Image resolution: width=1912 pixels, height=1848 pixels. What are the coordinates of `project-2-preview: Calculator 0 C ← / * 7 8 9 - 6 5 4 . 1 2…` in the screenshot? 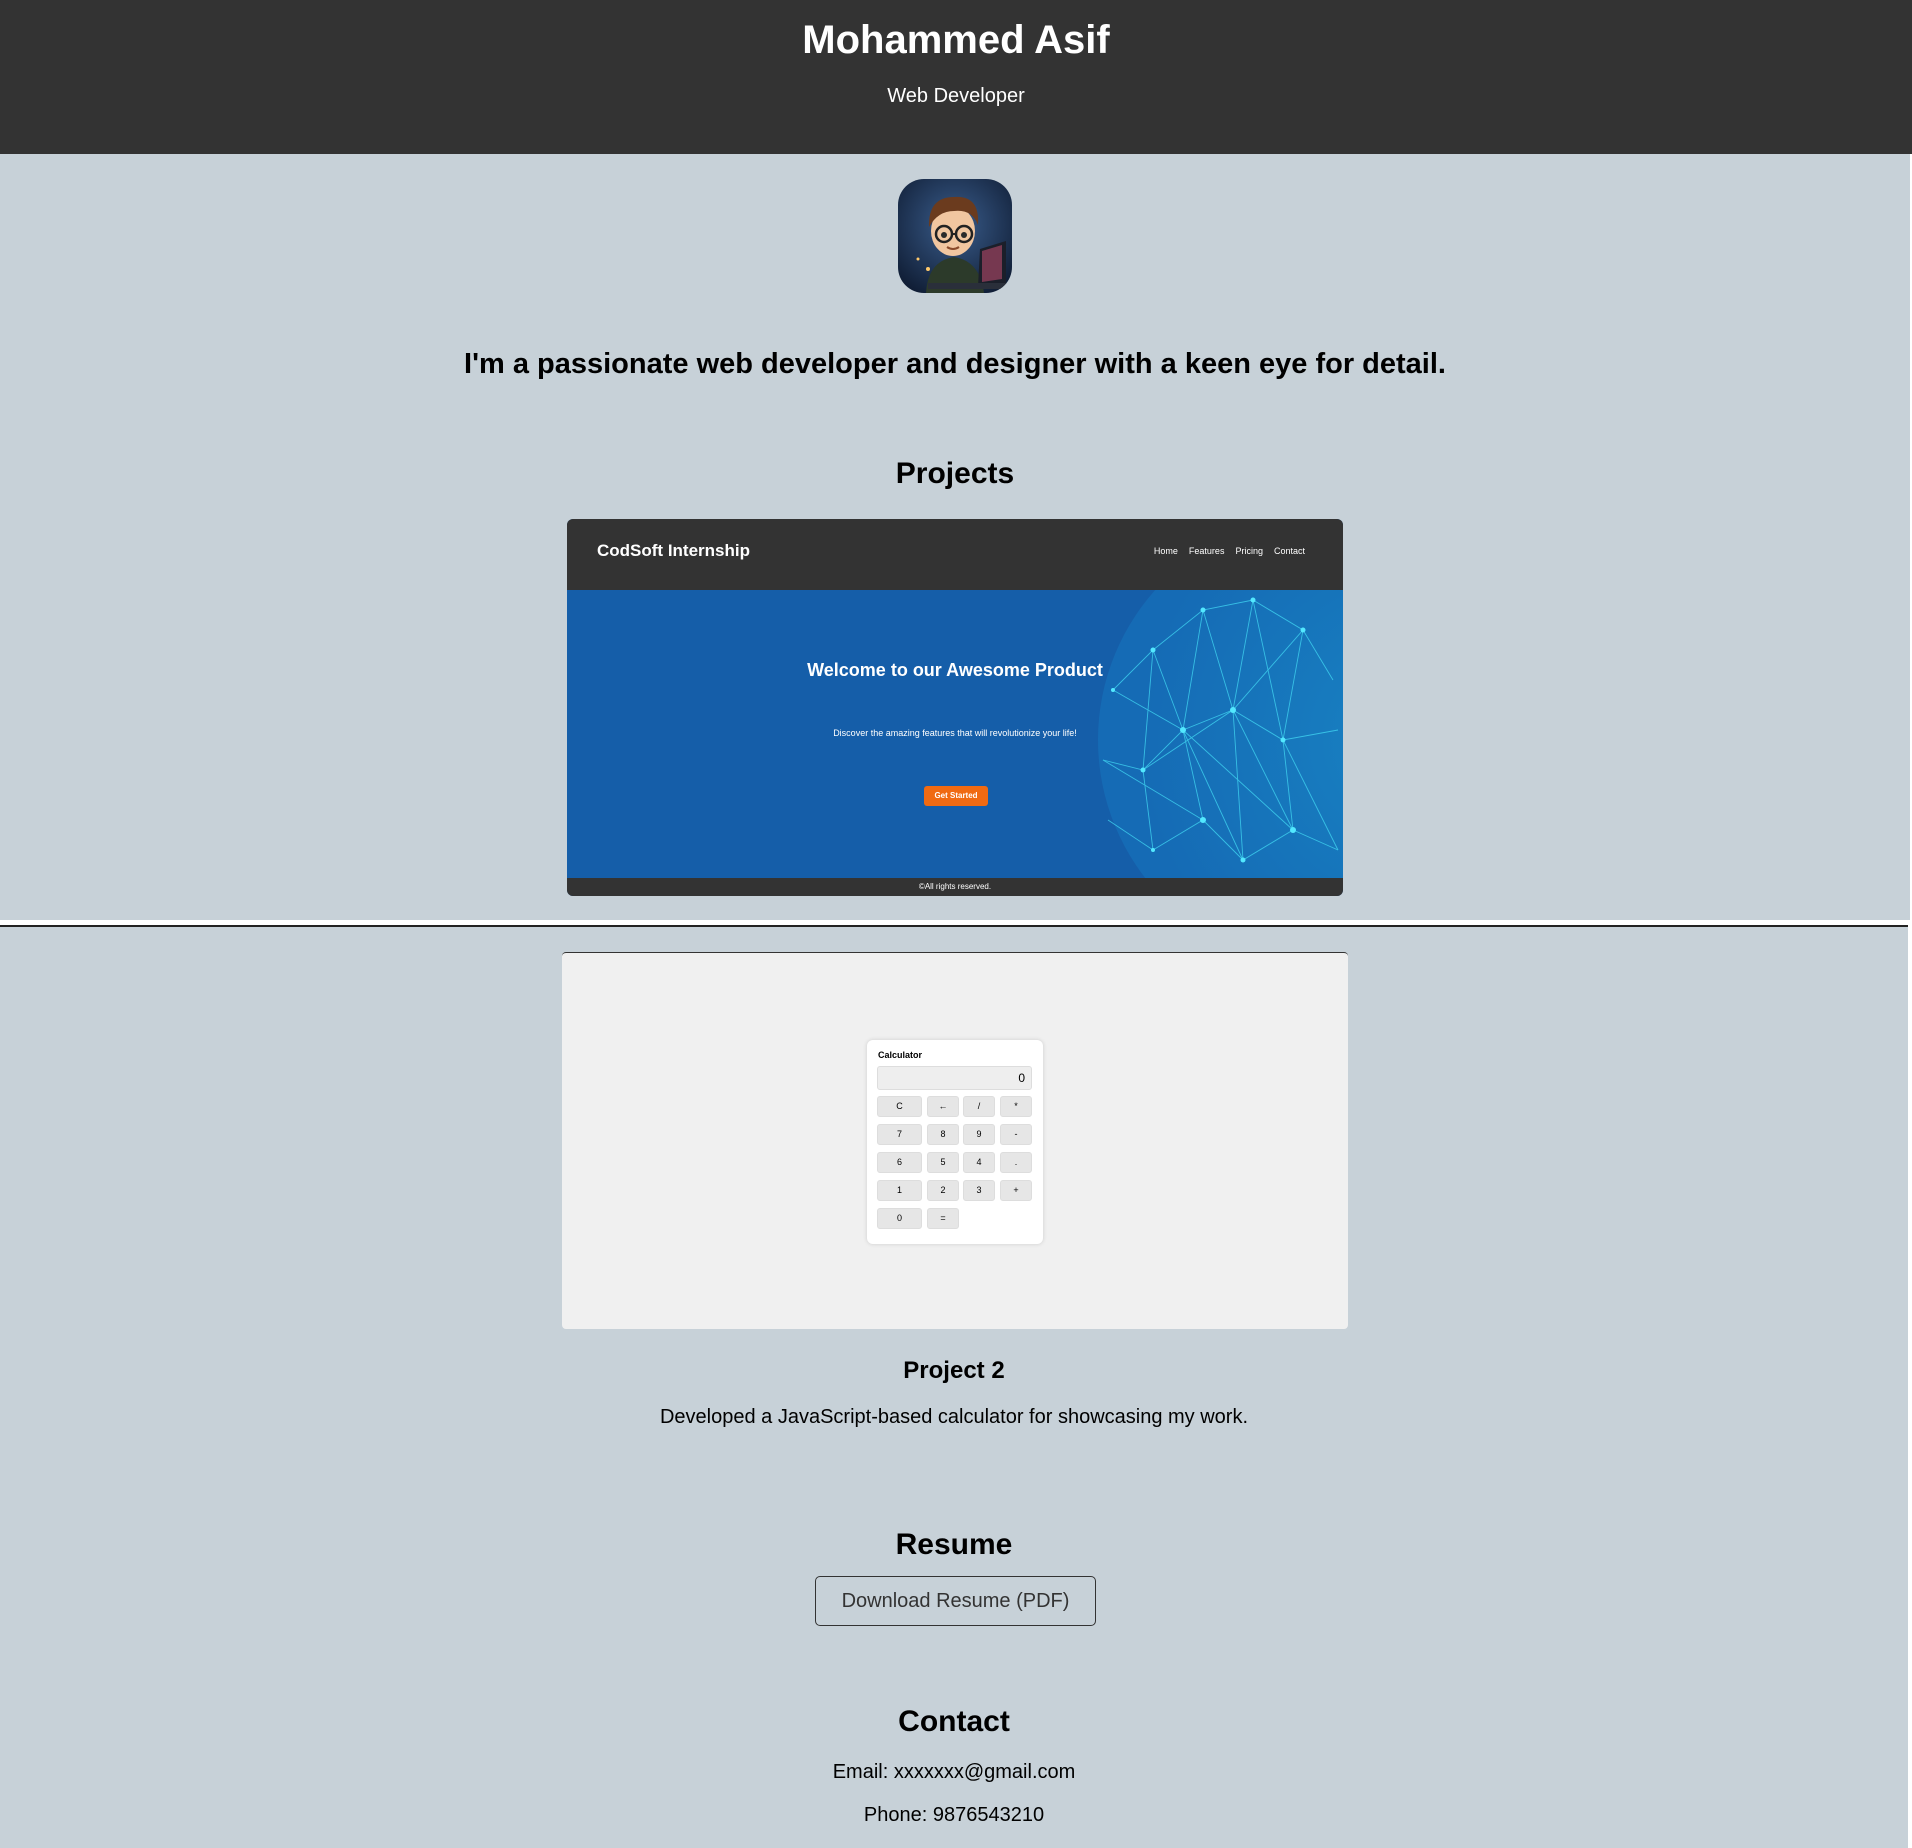 It's located at (955, 1140).